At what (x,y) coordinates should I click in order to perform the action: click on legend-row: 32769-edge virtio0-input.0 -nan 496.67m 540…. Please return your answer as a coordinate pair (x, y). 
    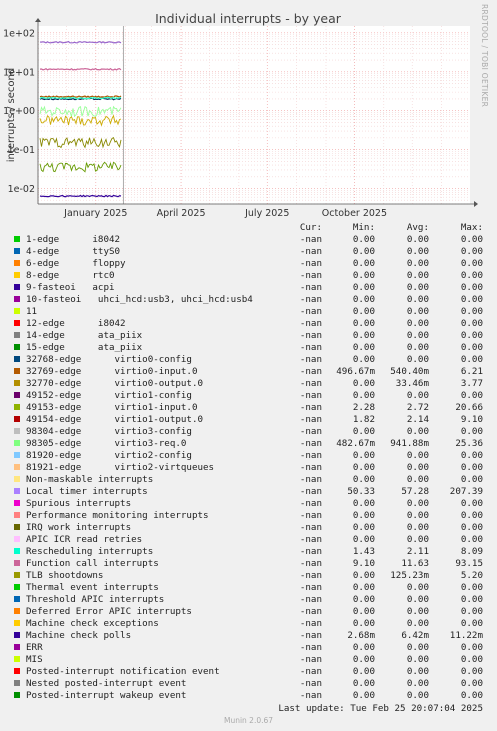
    Looking at the image, I should click on (248, 372).